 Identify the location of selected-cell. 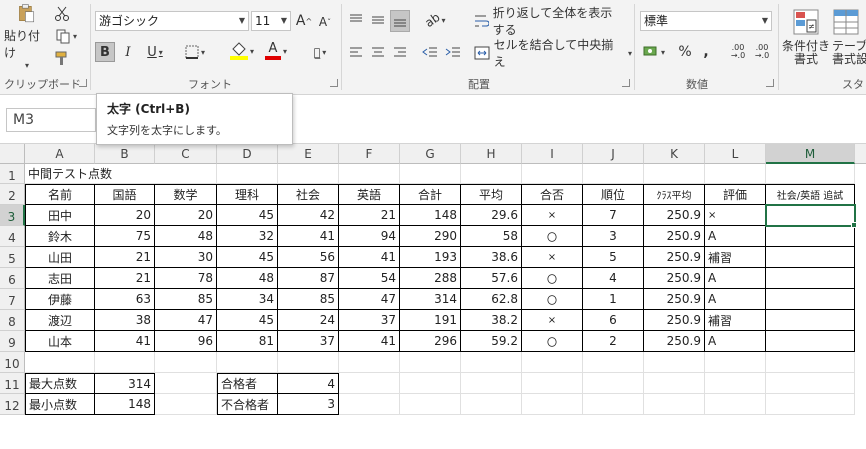
(810, 215).